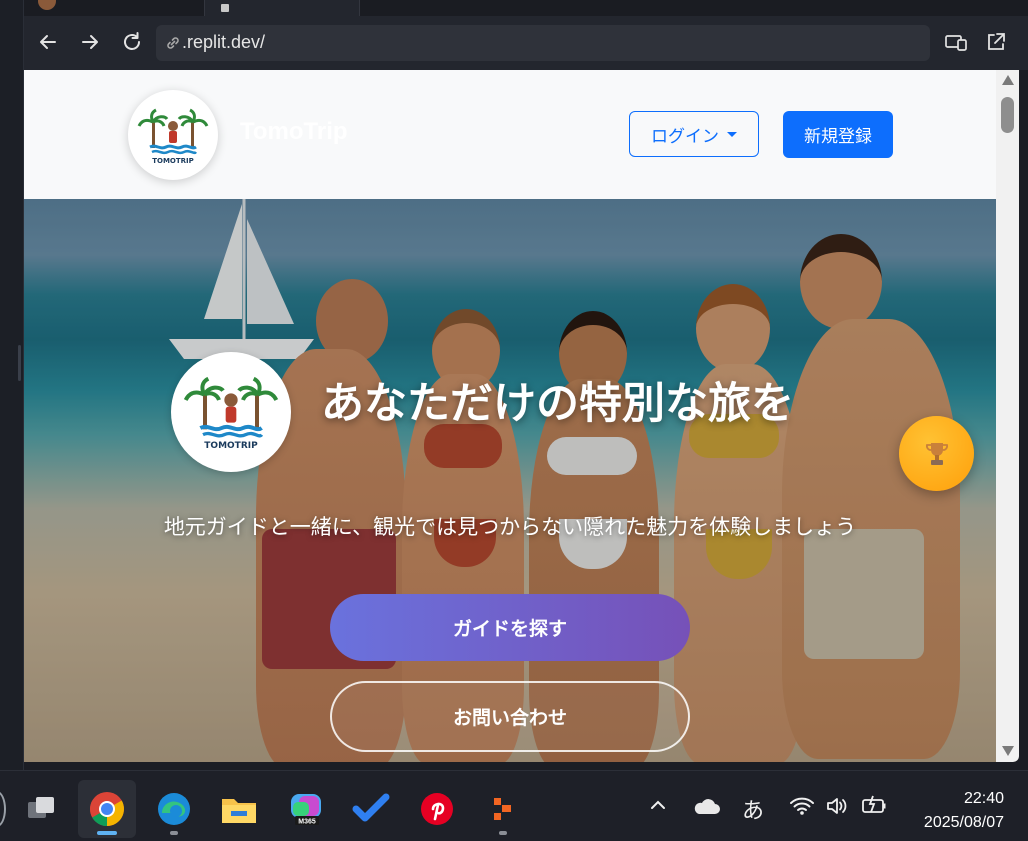 The image size is (1028, 841). I want to click on browser-toolbar: .replit.dev/, so click(526, 43).